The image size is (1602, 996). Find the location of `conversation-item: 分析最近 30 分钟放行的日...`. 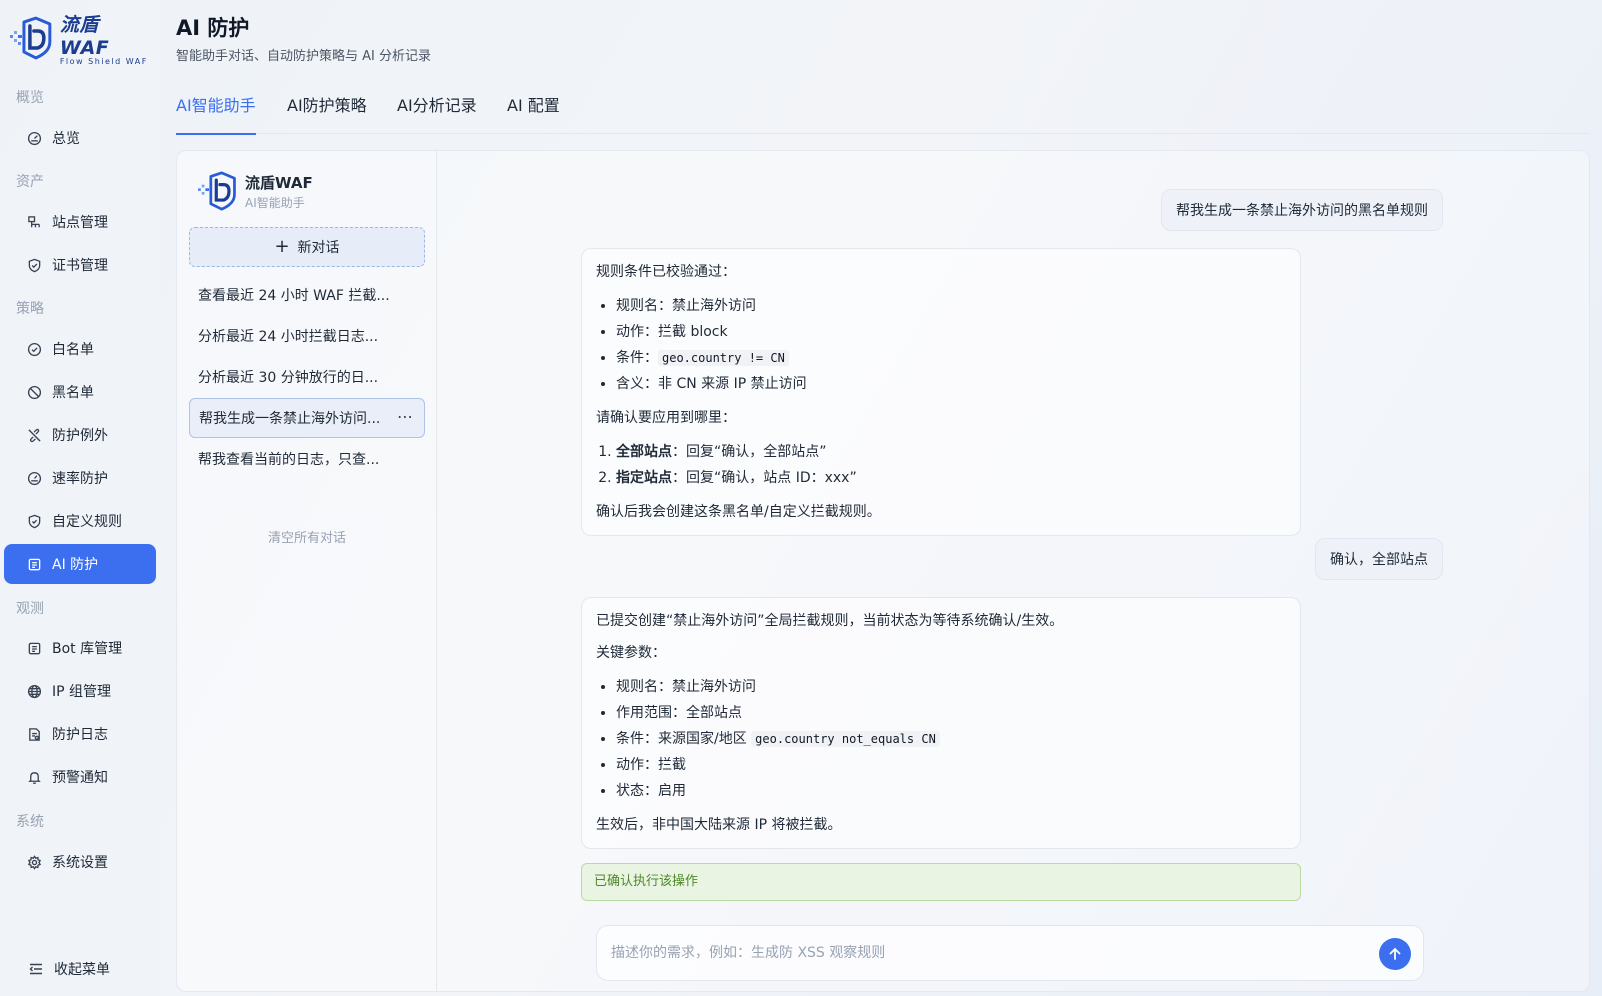

conversation-item: 分析最近 30 分钟放行的日... is located at coordinates (307, 377).